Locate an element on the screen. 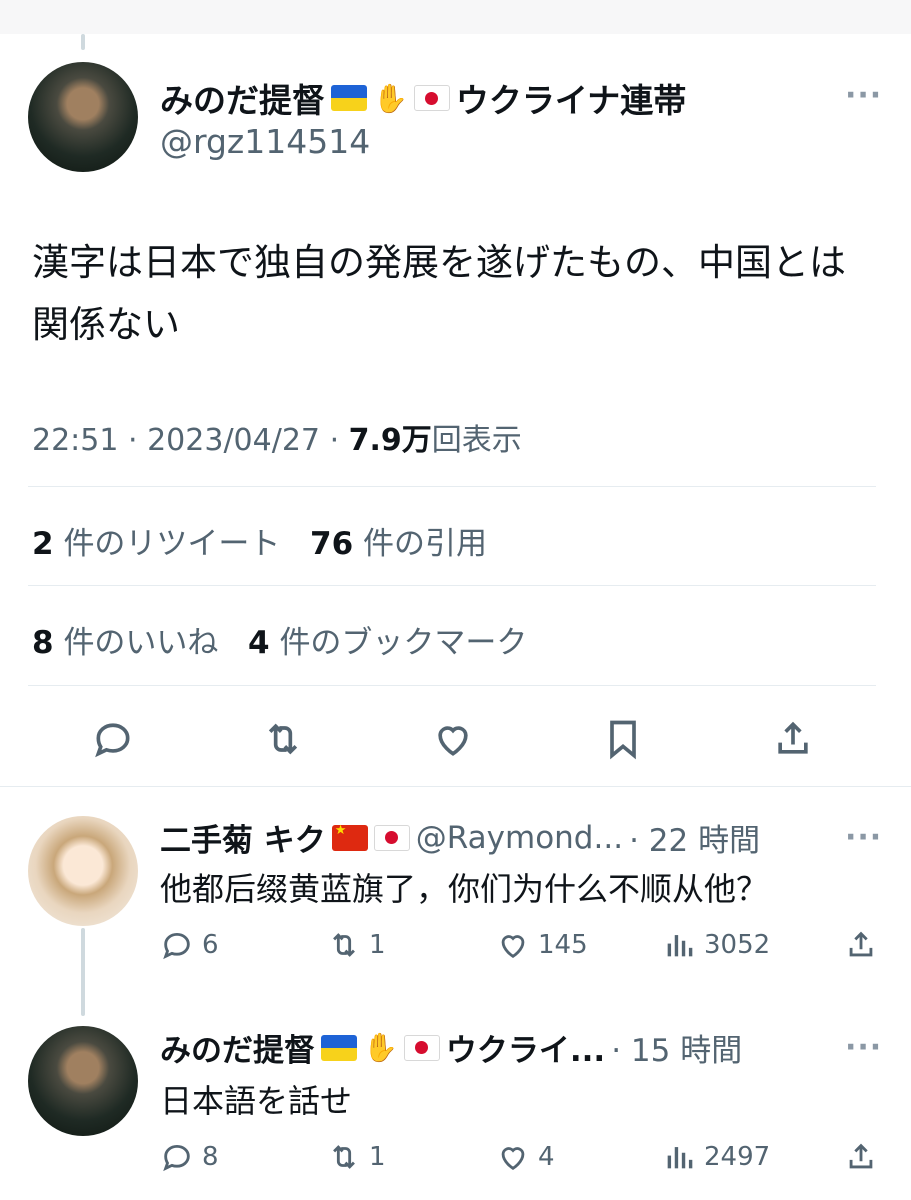  name-suffix: ウクライナ連帯 is located at coordinates (571, 100).